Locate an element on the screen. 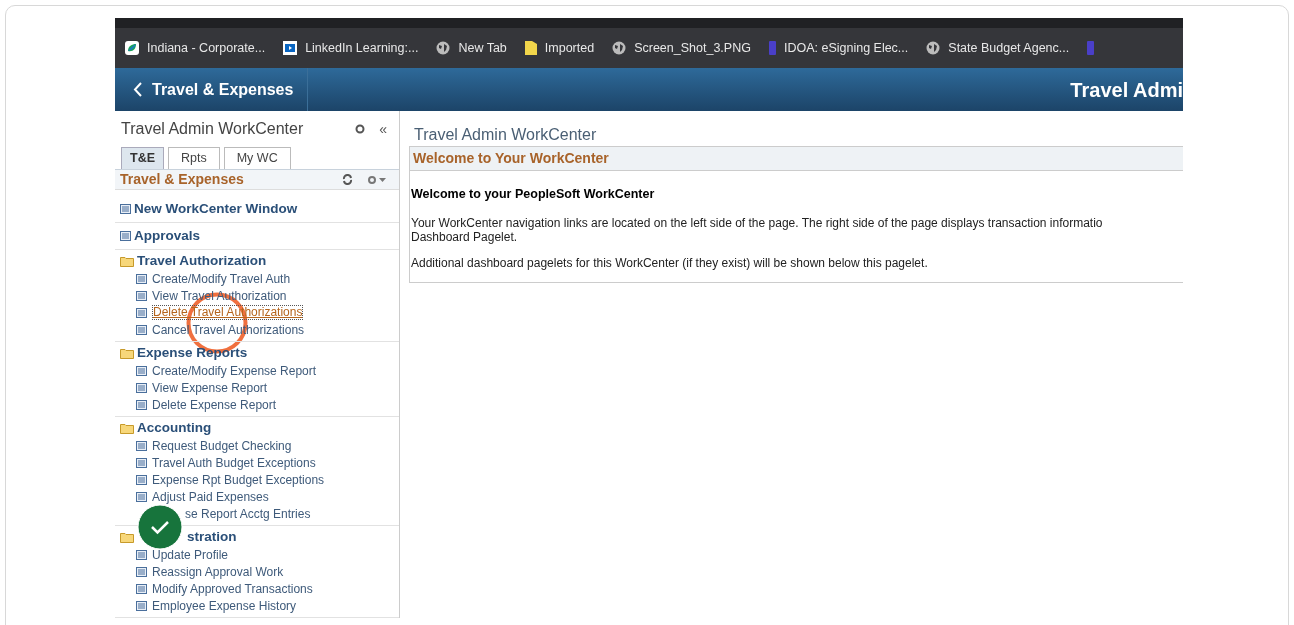 The image size is (1294, 625). sidebar-link: Create/Modify Travel Auth is located at coordinates (221, 278).